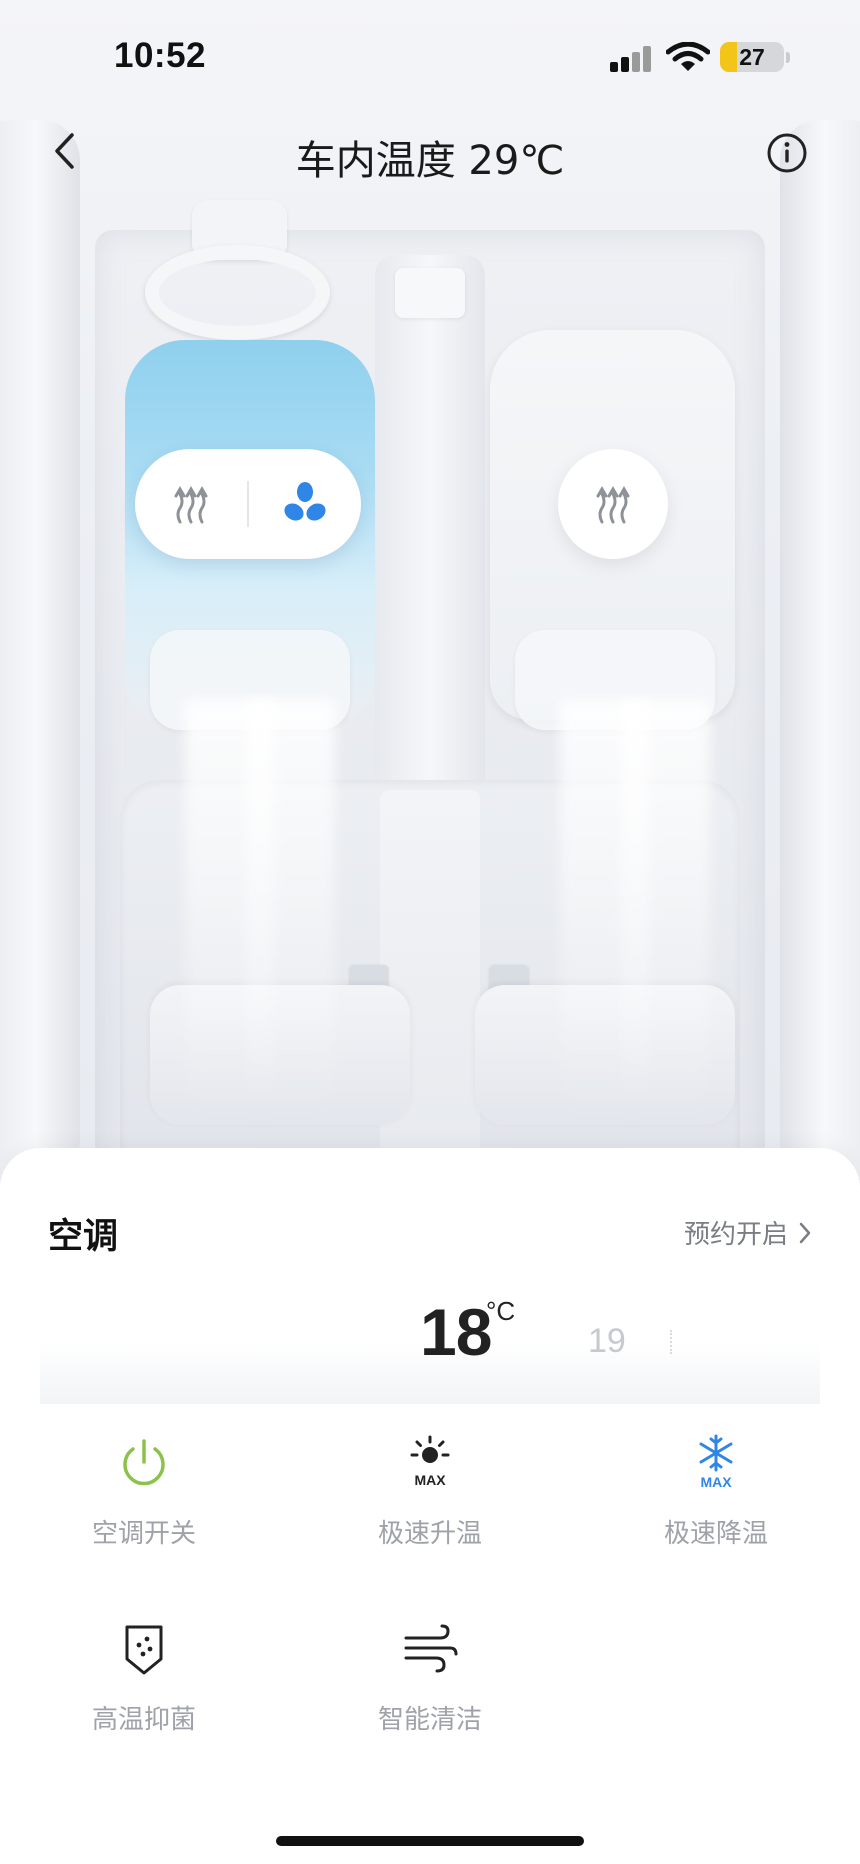 This screenshot has width=860, height=1864. I want to click on chevron-right-icon, so click(805, 1232).